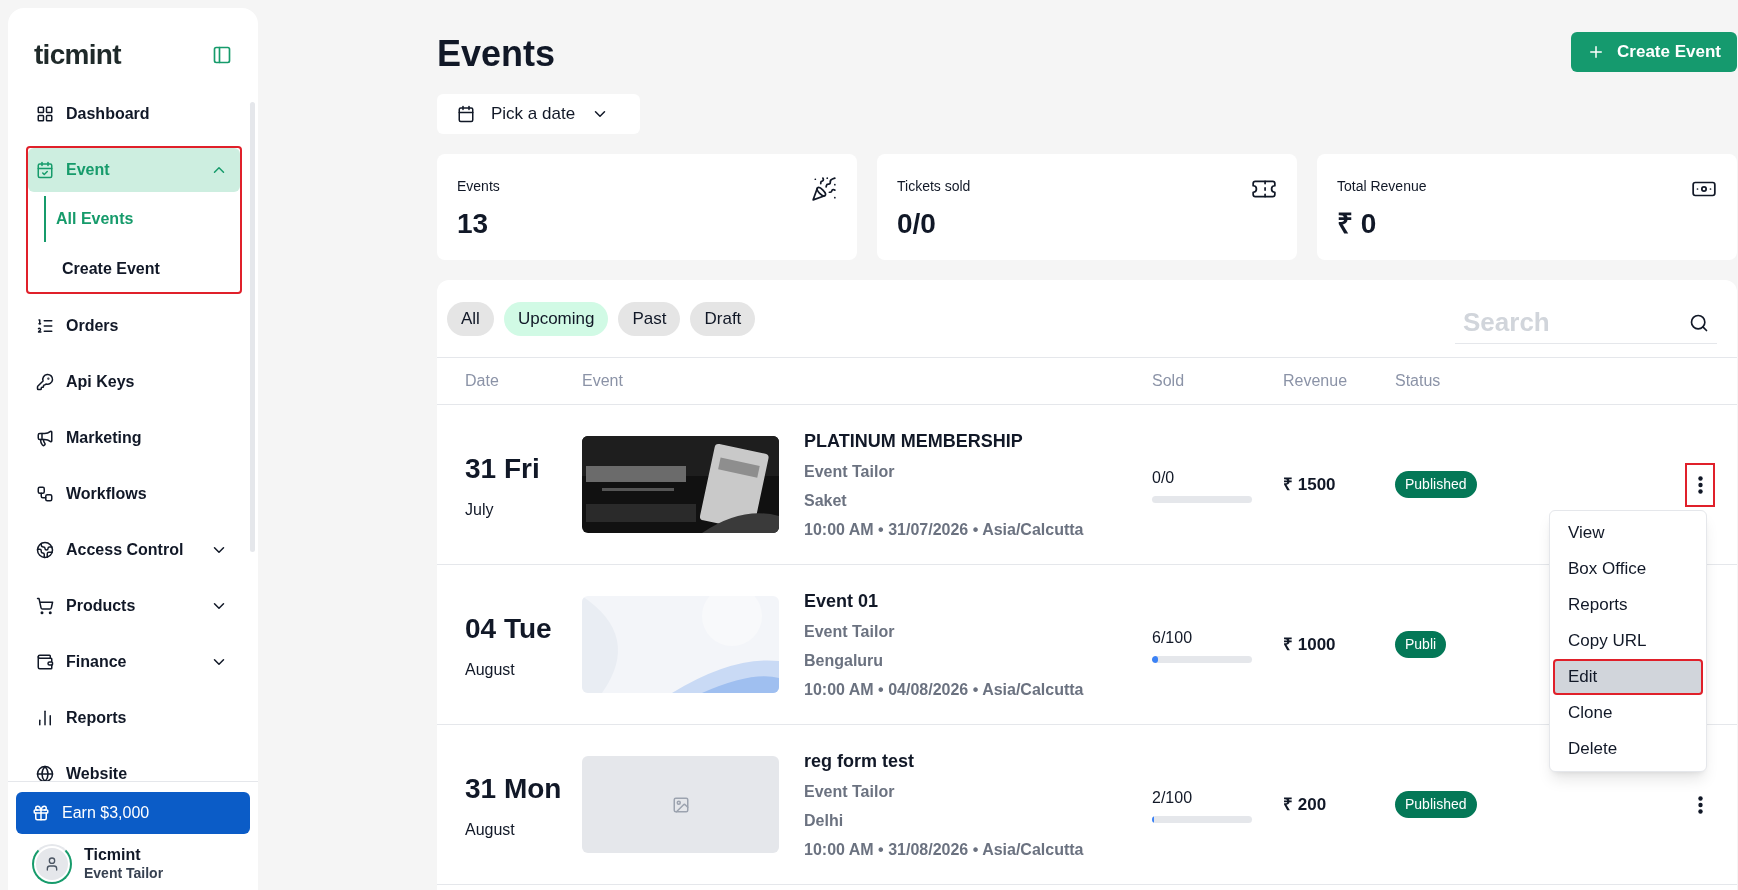  Describe the element at coordinates (917, 224) in the screenshot. I see `stat-value: 0/0` at that location.